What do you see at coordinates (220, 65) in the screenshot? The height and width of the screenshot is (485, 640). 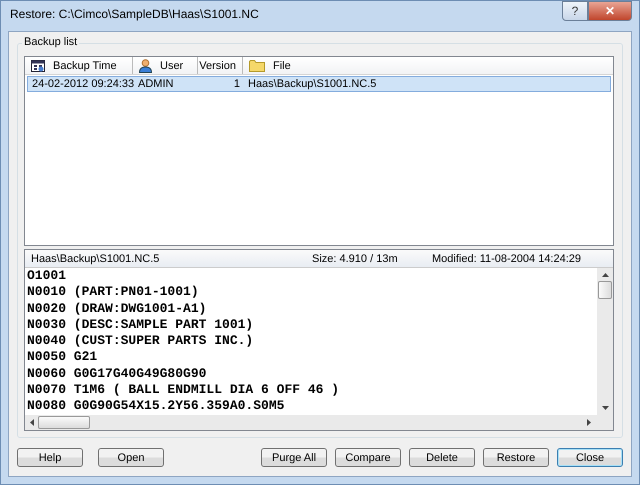 I see `column-header: Version` at bounding box center [220, 65].